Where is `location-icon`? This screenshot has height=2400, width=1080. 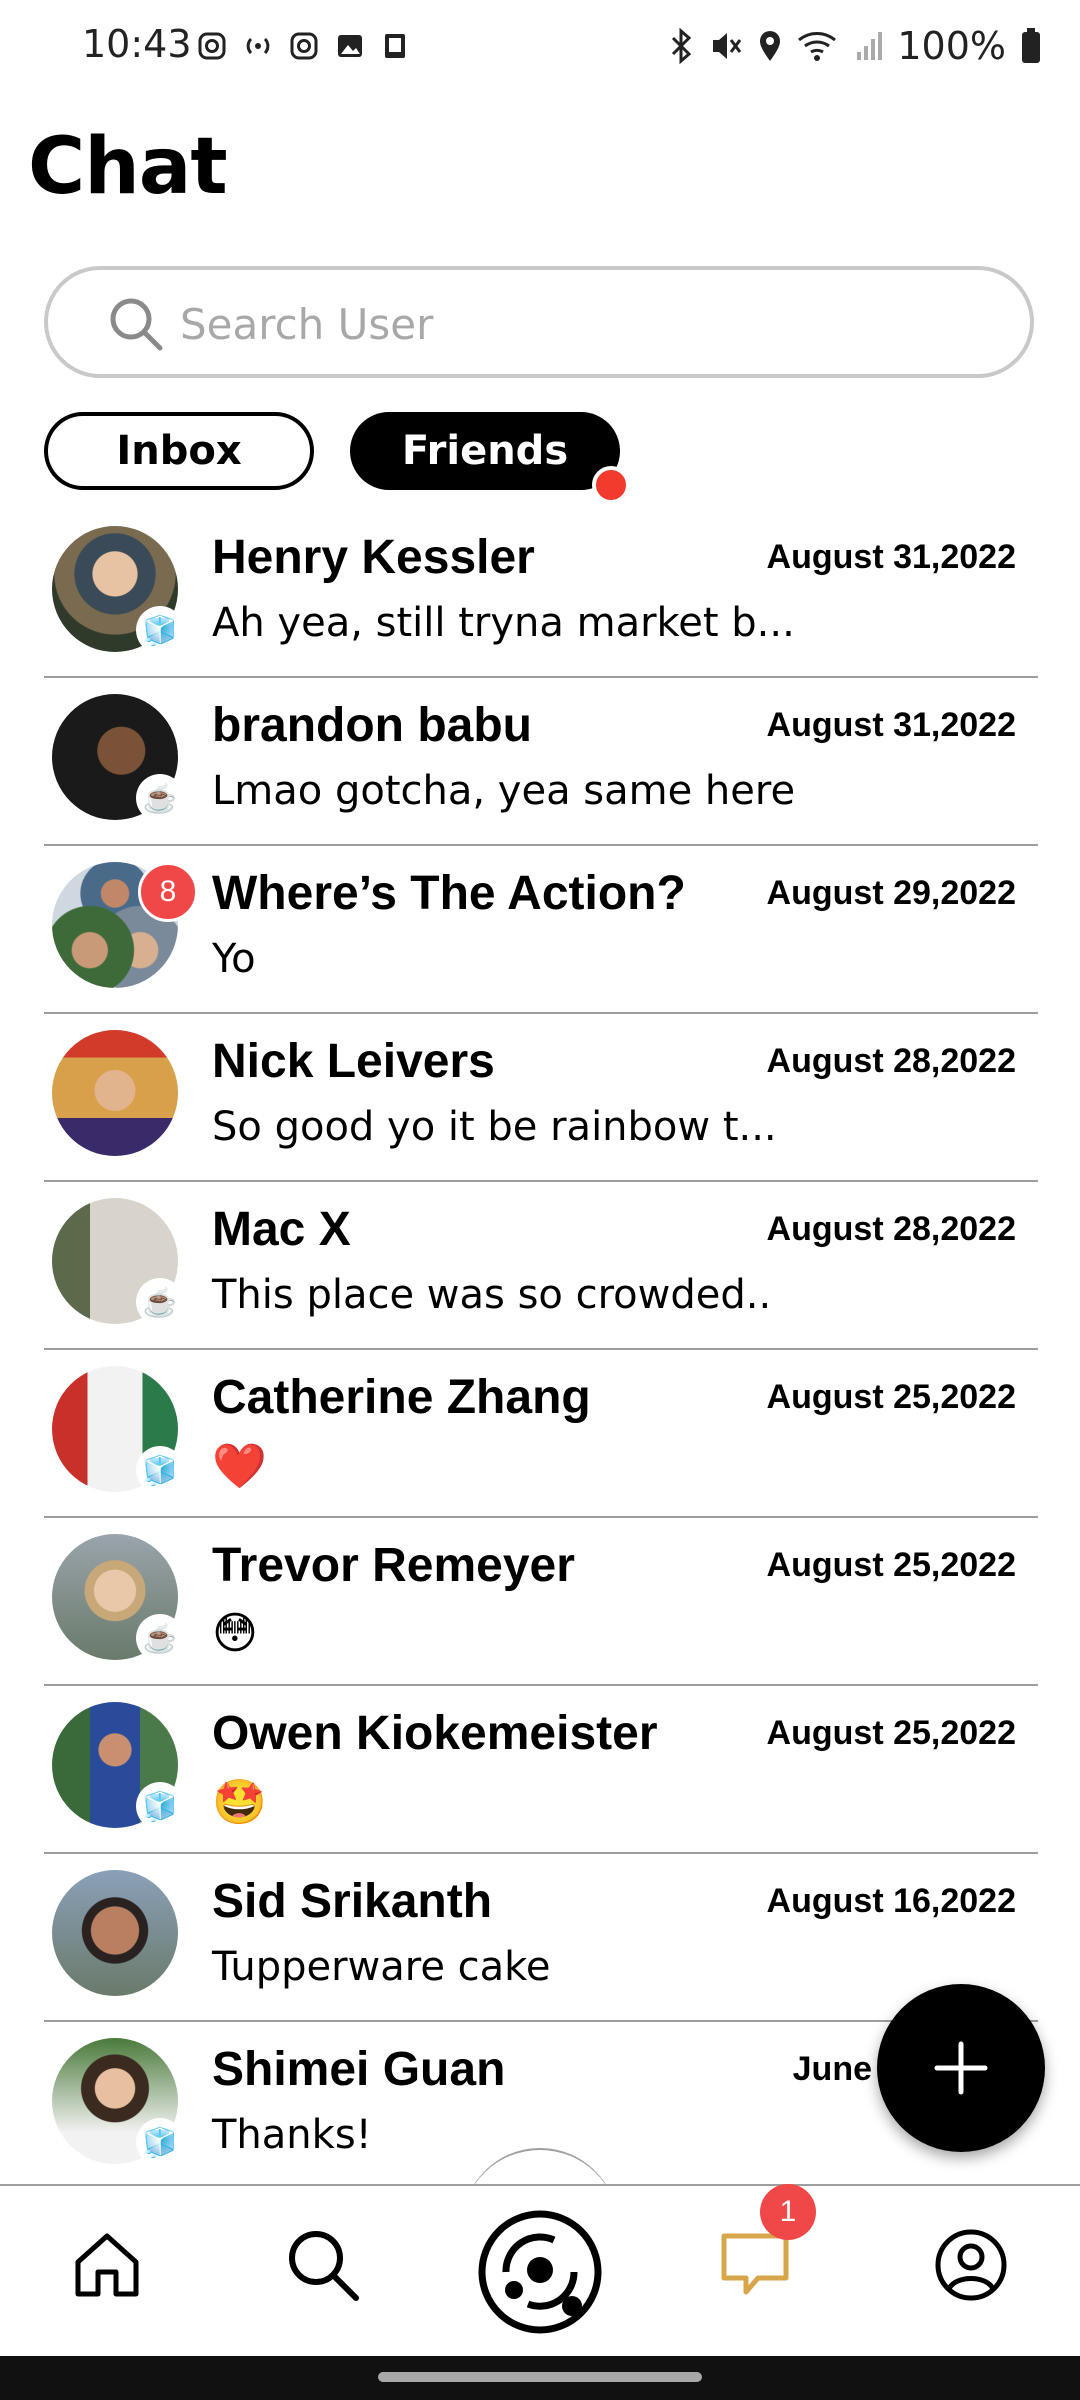 location-icon is located at coordinates (770, 46).